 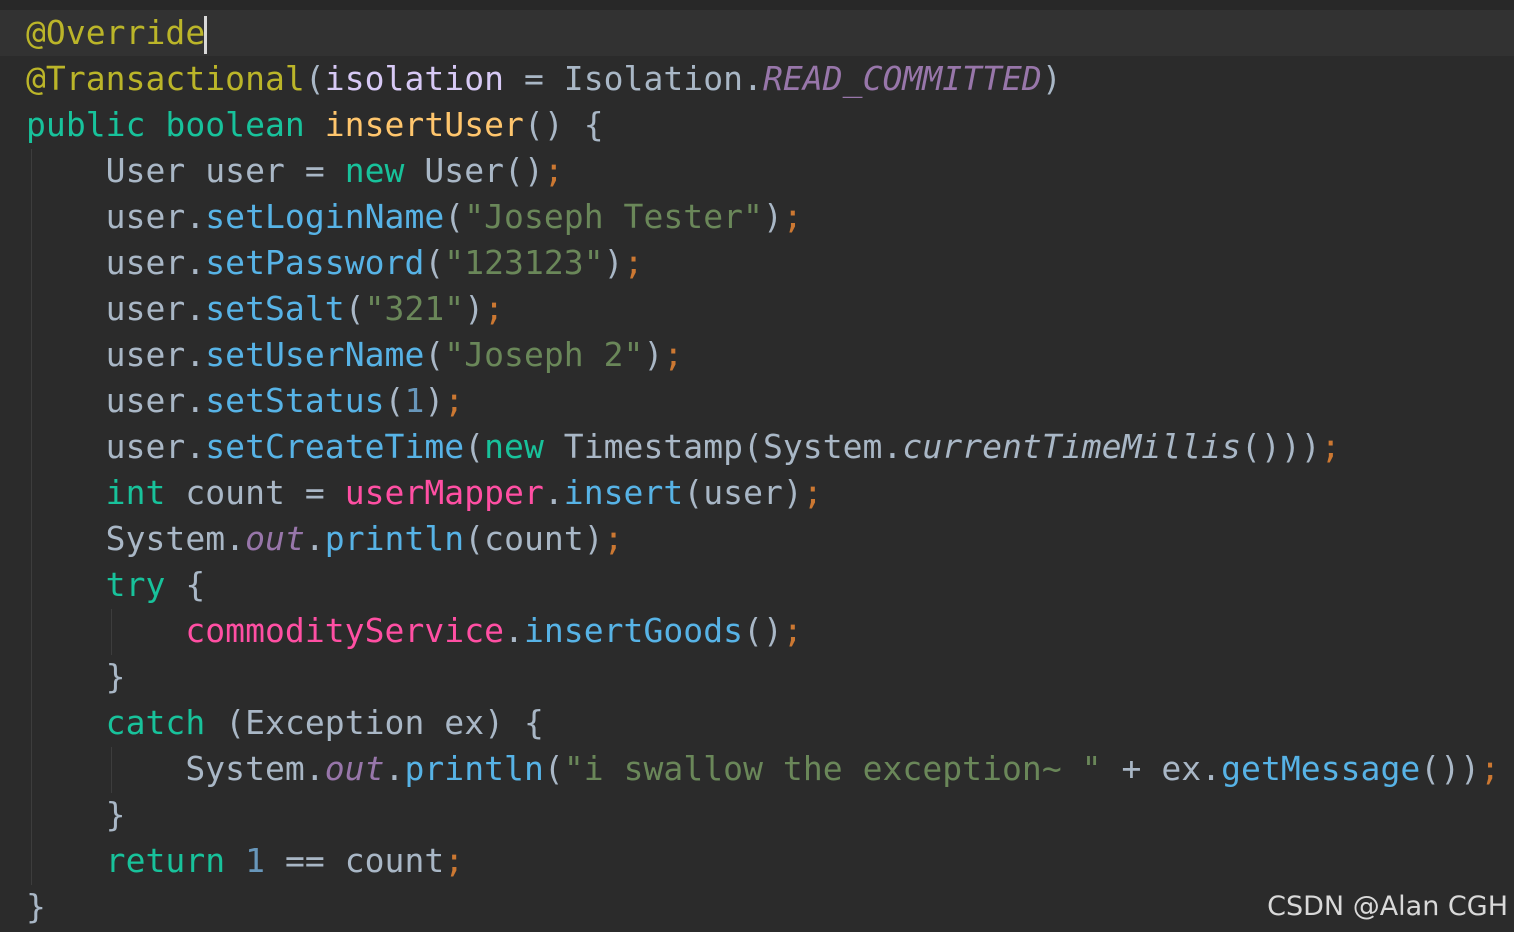 What do you see at coordinates (145, 492) in the screenshot?
I see `code-token: int` at bounding box center [145, 492].